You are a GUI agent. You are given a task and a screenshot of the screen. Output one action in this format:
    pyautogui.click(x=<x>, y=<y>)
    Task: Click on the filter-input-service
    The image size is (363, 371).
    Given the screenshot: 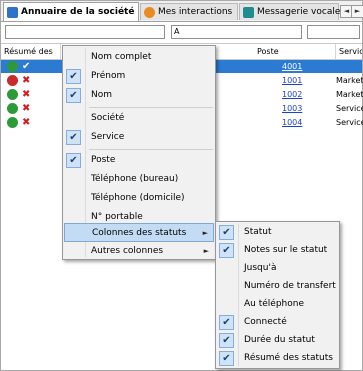 What is the action you would take?
    pyautogui.click(x=333, y=32)
    